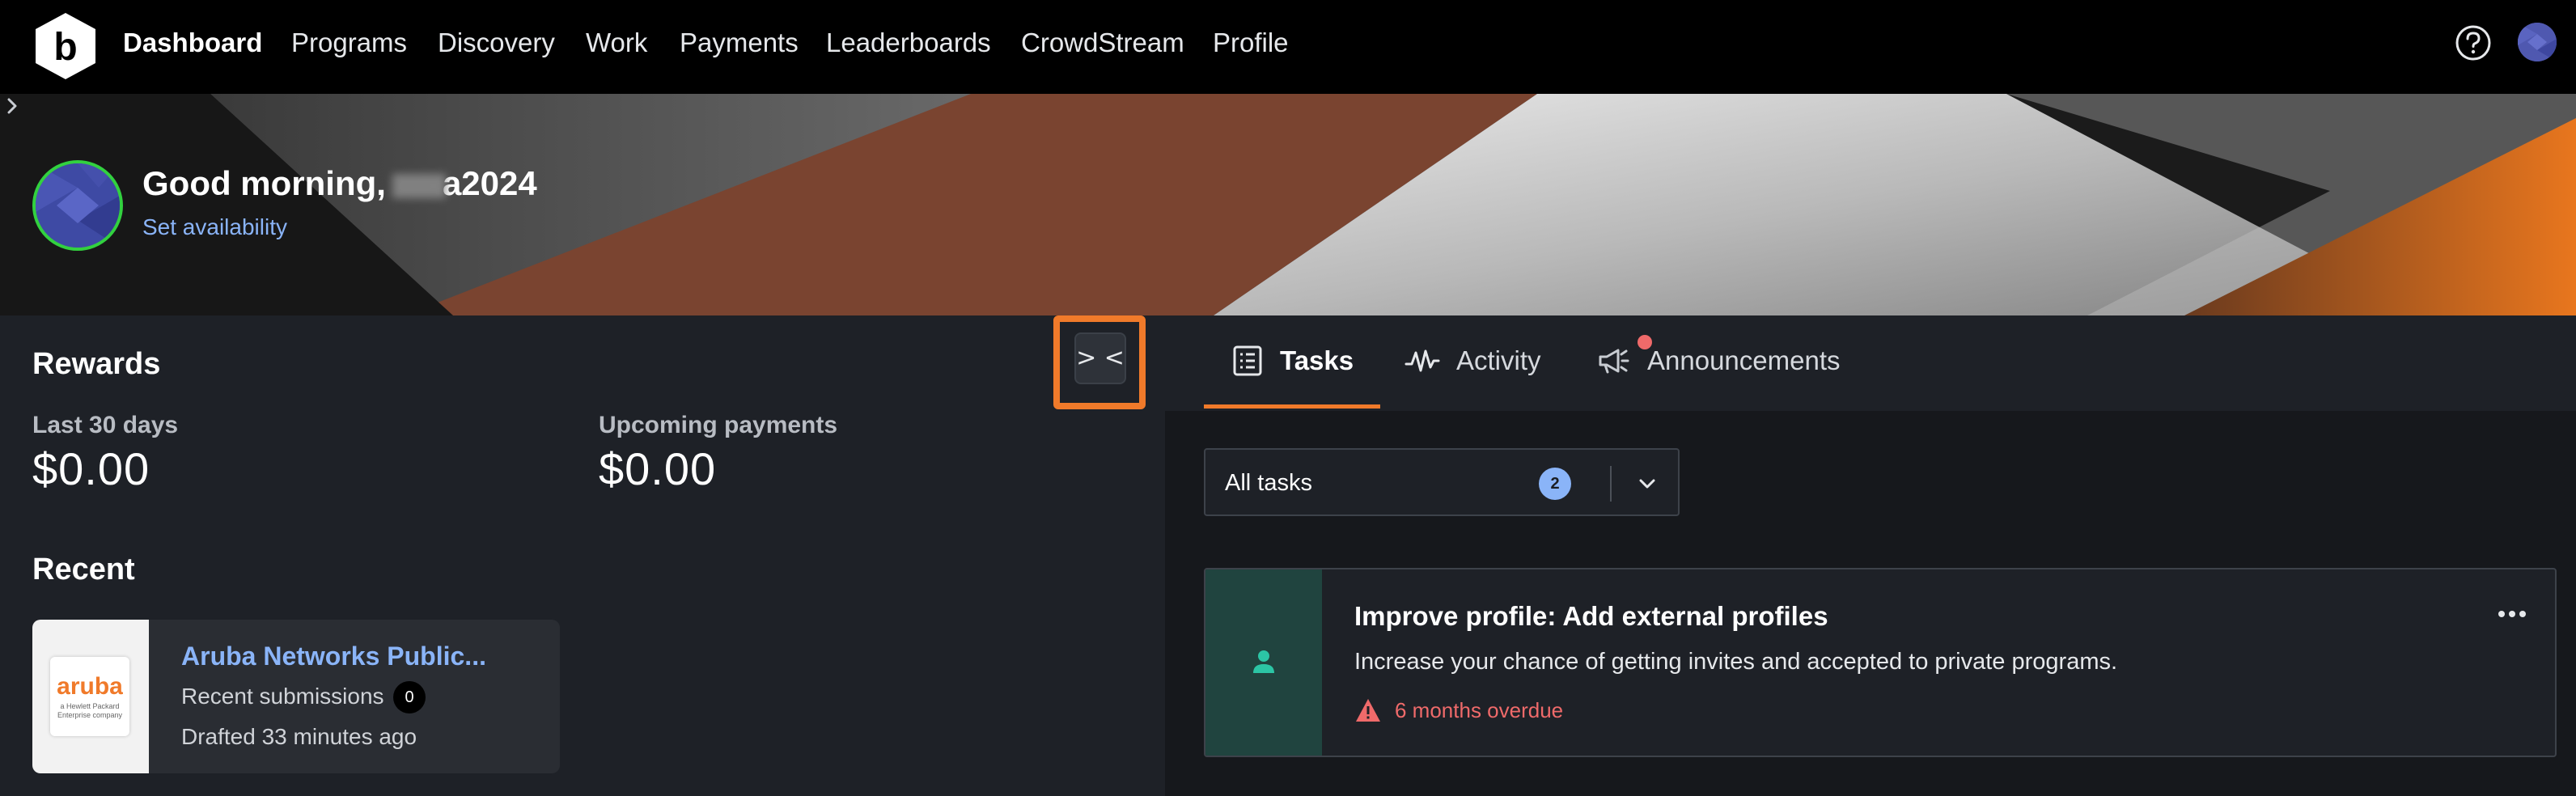 The height and width of the screenshot is (796, 2576). I want to click on user-avatar, so click(2537, 42).